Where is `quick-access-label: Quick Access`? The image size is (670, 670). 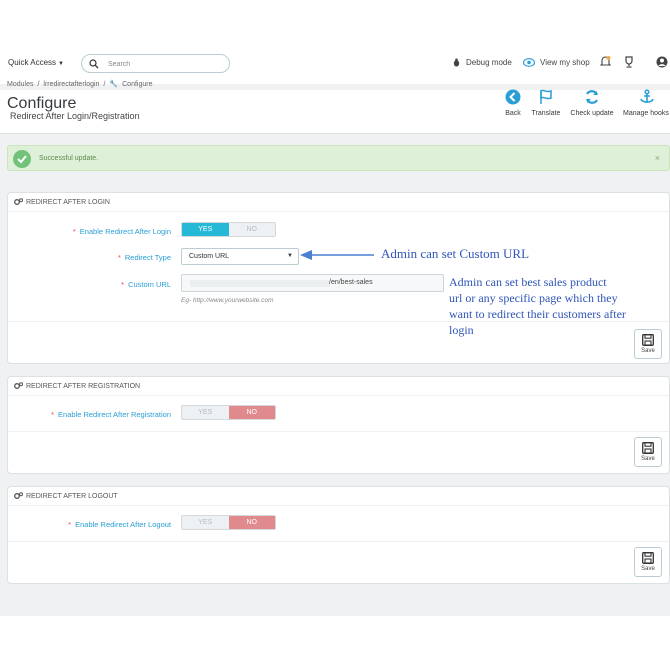
quick-access-label: Quick Access is located at coordinates (32, 62).